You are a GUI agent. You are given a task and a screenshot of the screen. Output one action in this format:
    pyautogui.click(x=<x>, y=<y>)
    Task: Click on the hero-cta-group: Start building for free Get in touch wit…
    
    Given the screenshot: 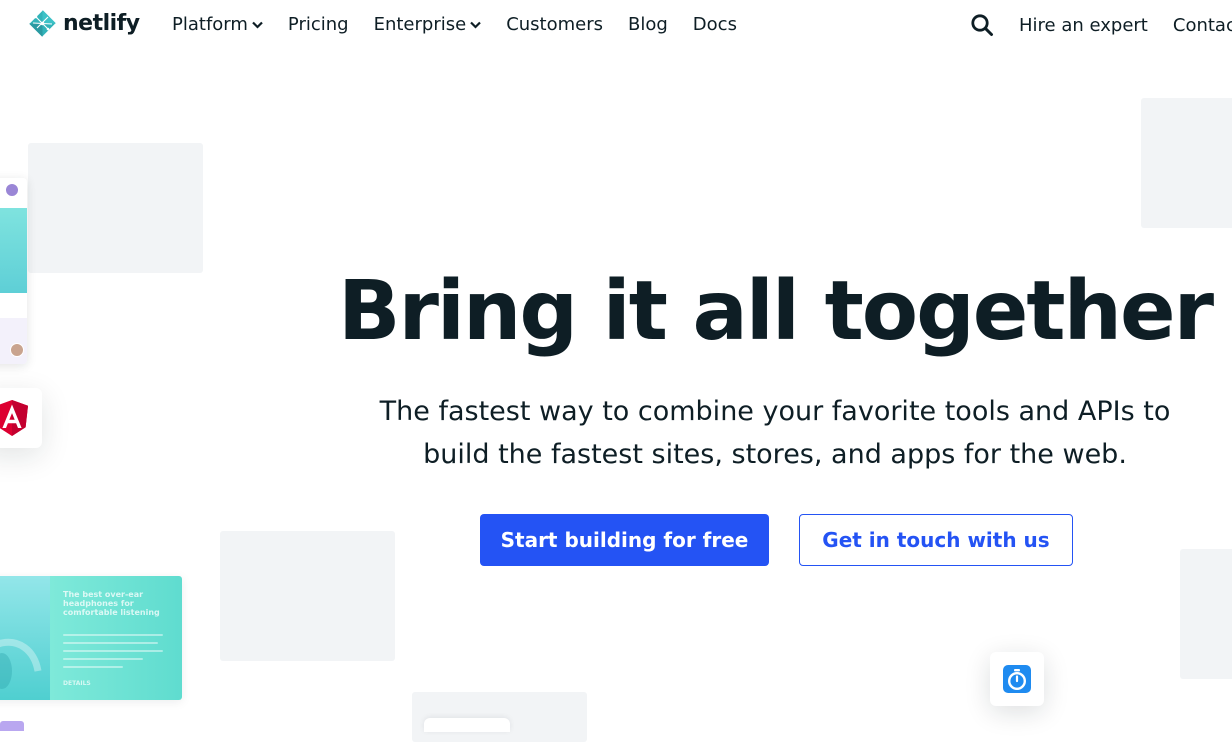 What is the action you would take?
    pyautogui.click(x=776, y=540)
    